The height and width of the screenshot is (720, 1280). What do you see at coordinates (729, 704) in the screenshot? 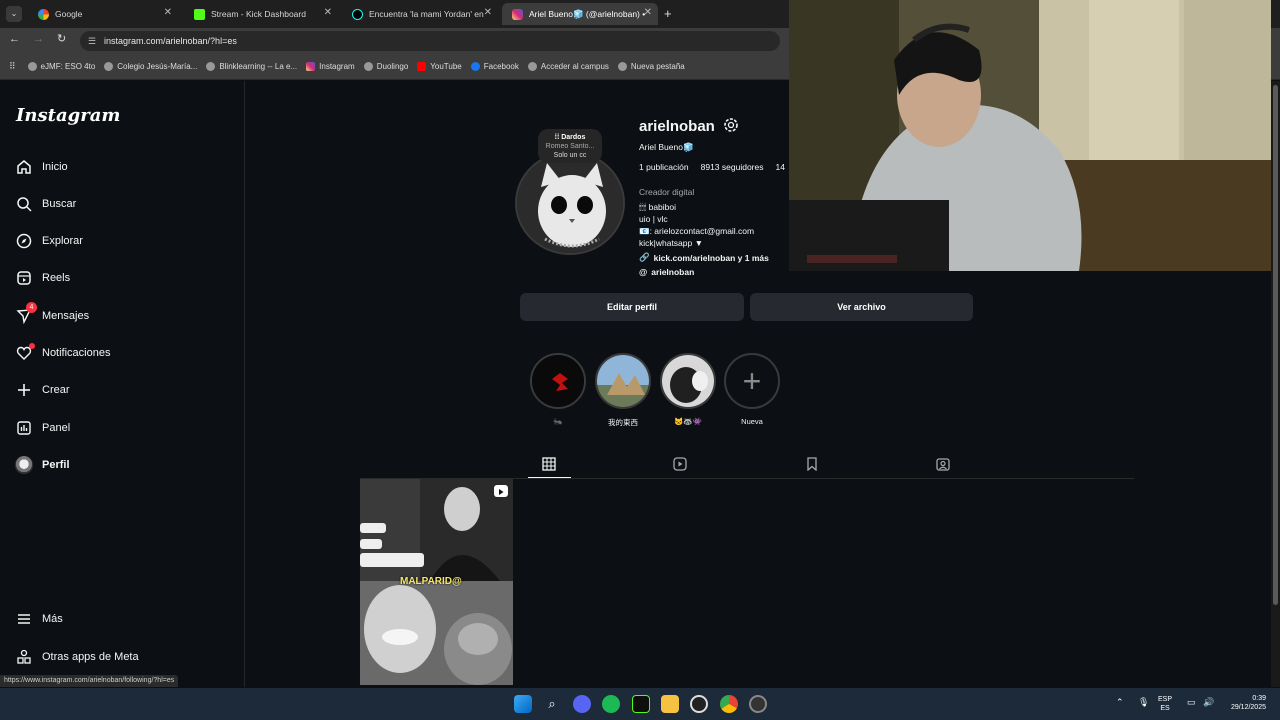
I see `chrome-icon` at bounding box center [729, 704].